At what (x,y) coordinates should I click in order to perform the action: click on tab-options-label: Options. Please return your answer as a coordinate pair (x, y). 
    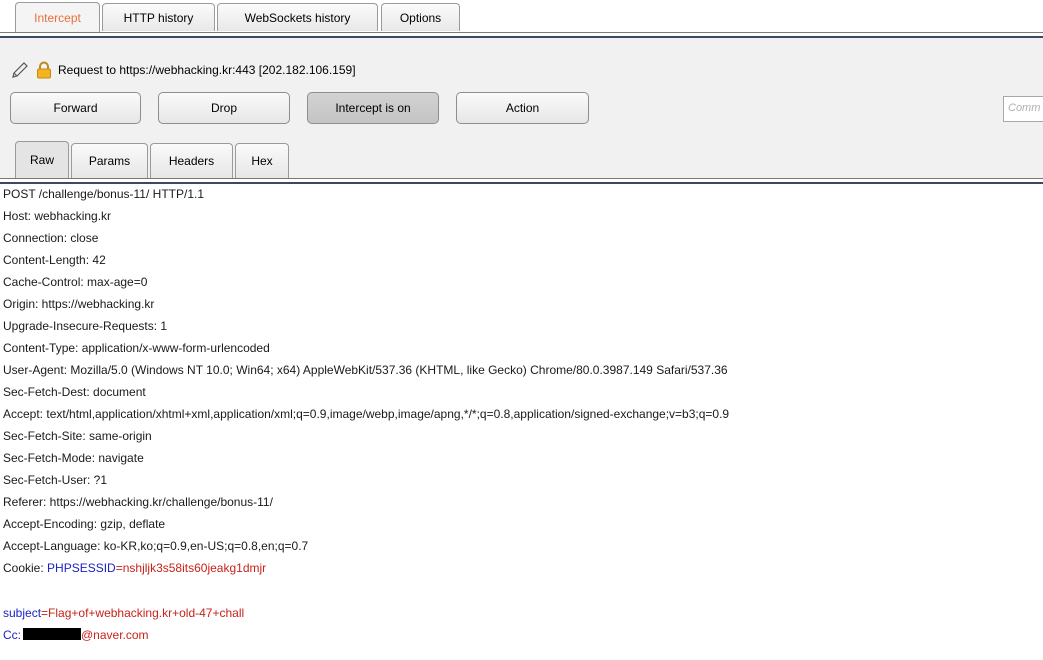
    Looking at the image, I should click on (420, 17).